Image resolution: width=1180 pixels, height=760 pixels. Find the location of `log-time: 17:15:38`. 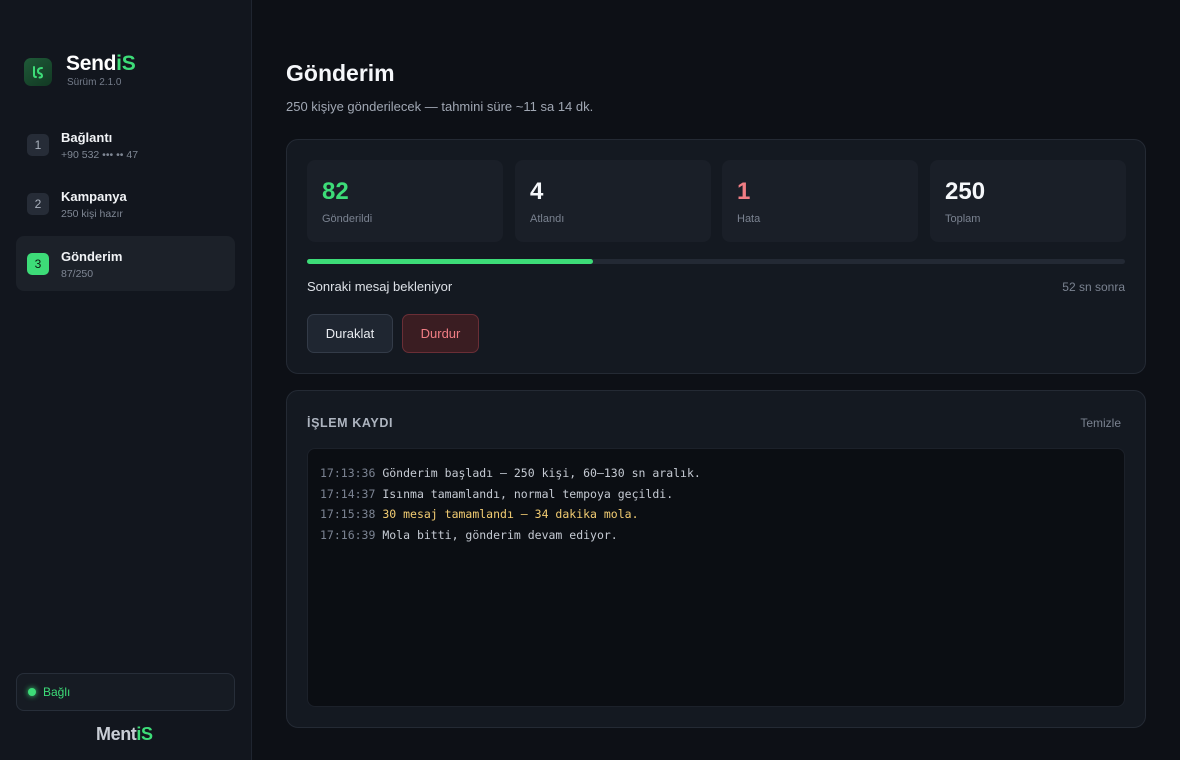

log-time: 17:15:38 is located at coordinates (348, 514).